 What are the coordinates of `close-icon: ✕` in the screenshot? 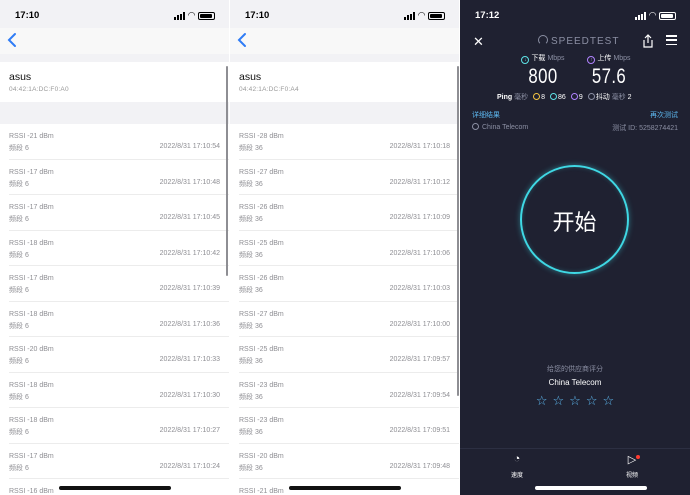 It's located at (478, 42).